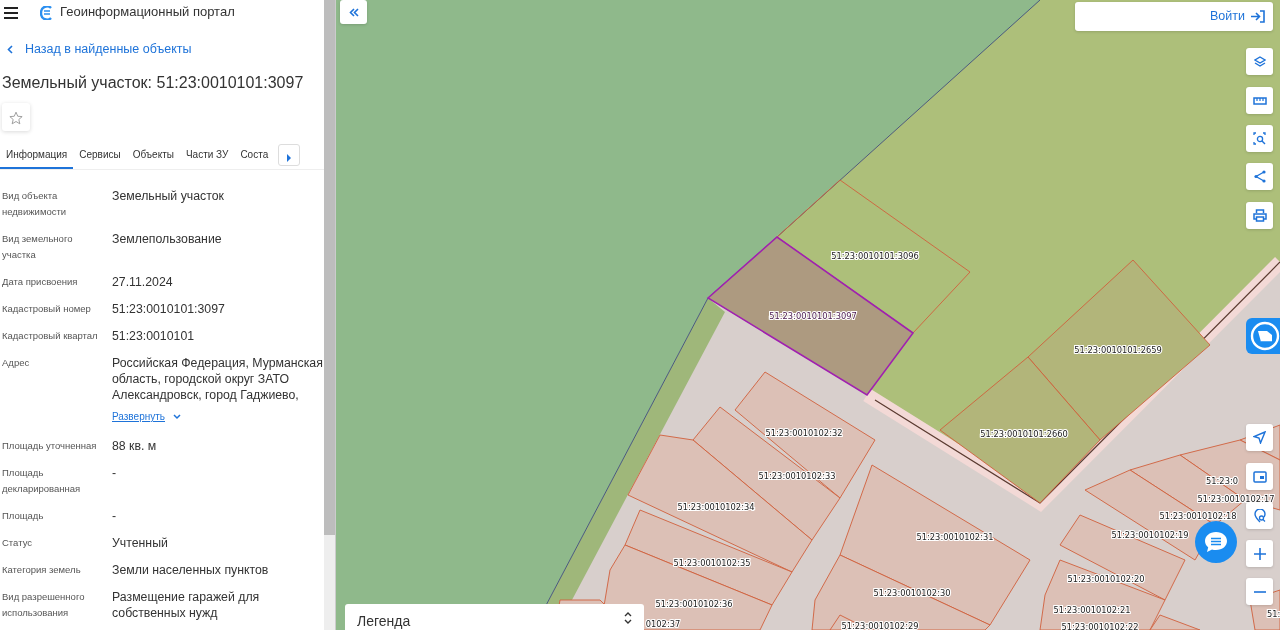 This screenshot has height=630, width=1280. I want to click on tab: Информация, so click(37, 155).